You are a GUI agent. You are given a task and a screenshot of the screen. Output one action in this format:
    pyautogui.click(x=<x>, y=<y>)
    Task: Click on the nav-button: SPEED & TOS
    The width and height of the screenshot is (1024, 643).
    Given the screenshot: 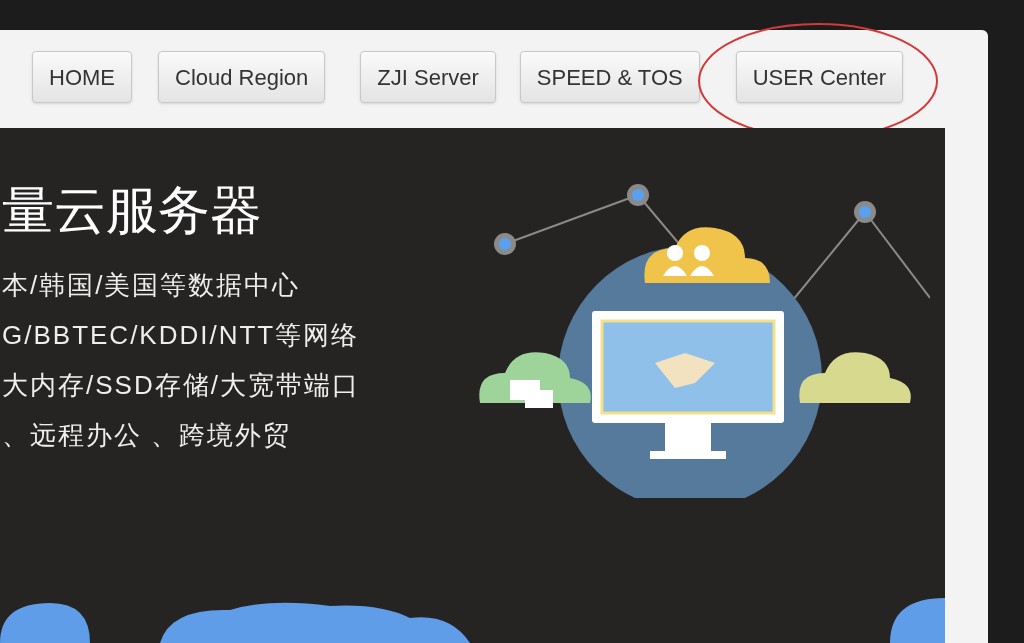 What is the action you would take?
    pyautogui.click(x=609, y=77)
    